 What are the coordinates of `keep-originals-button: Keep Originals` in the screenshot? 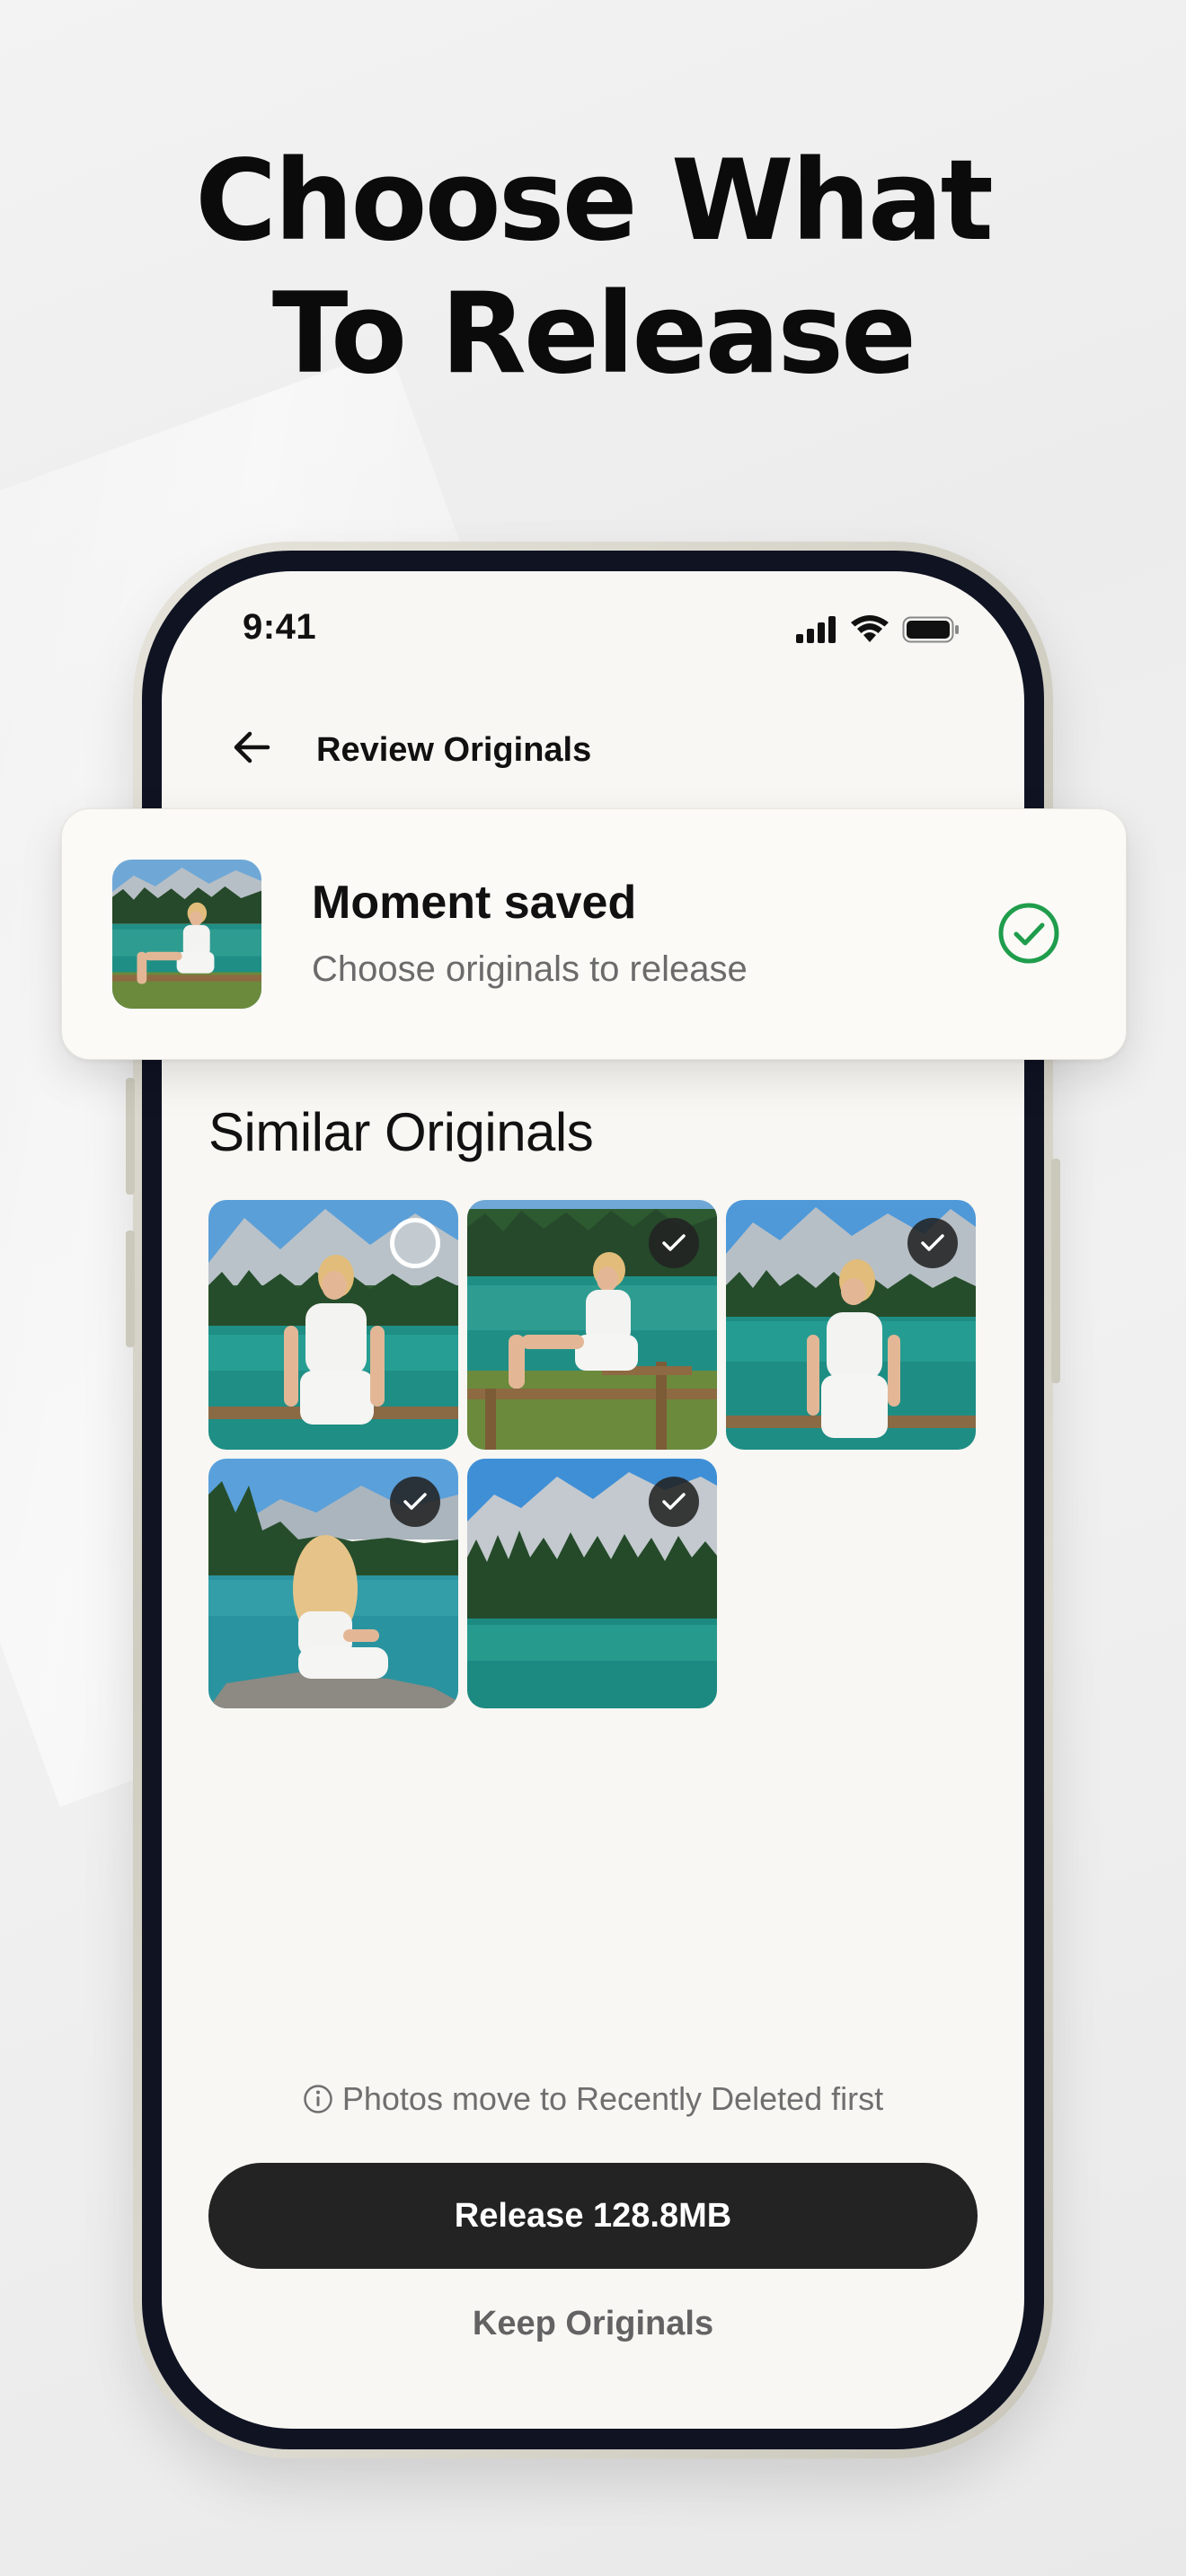 It's located at (593, 2324).